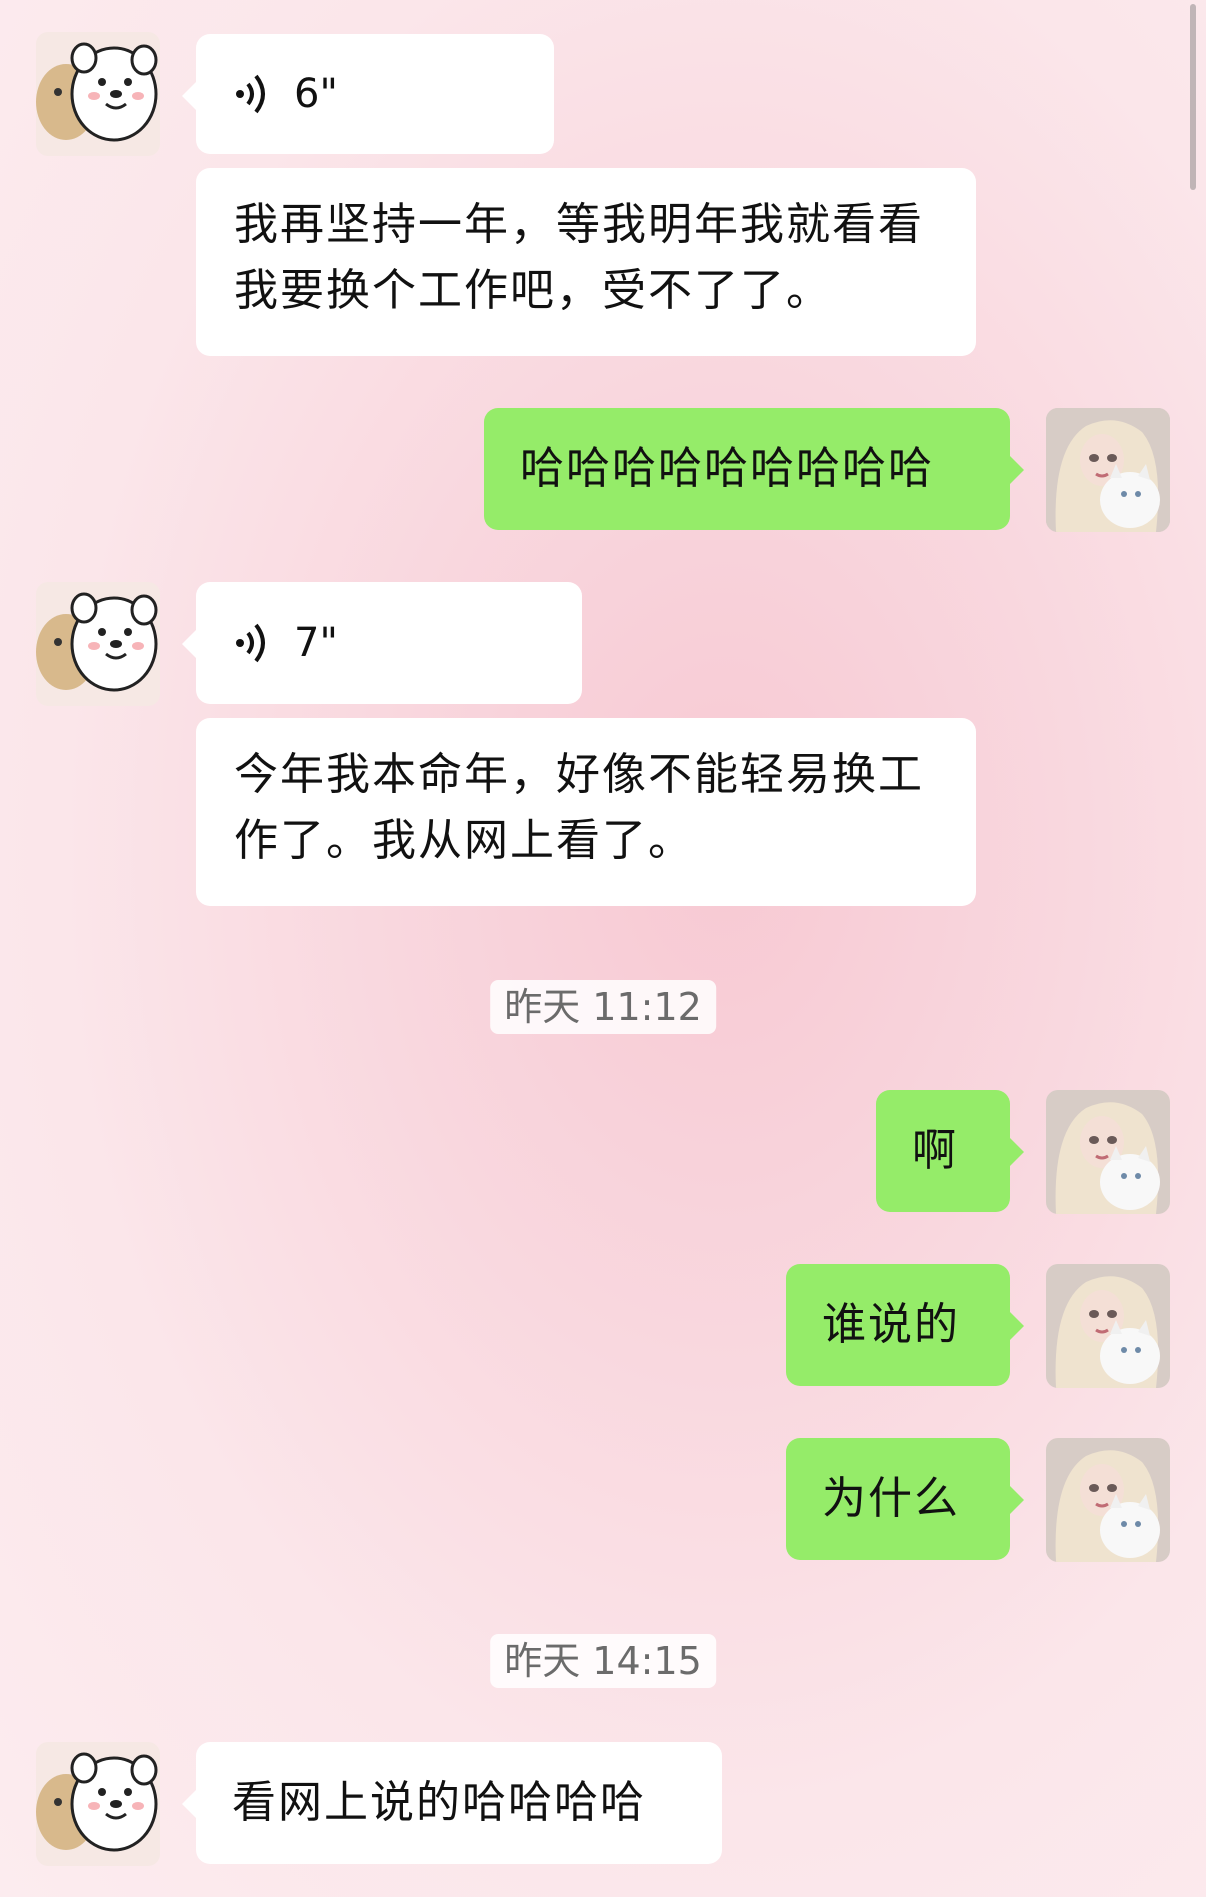  What do you see at coordinates (891, 1324) in the screenshot?
I see `message-text: 谁说的` at bounding box center [891, 1324].